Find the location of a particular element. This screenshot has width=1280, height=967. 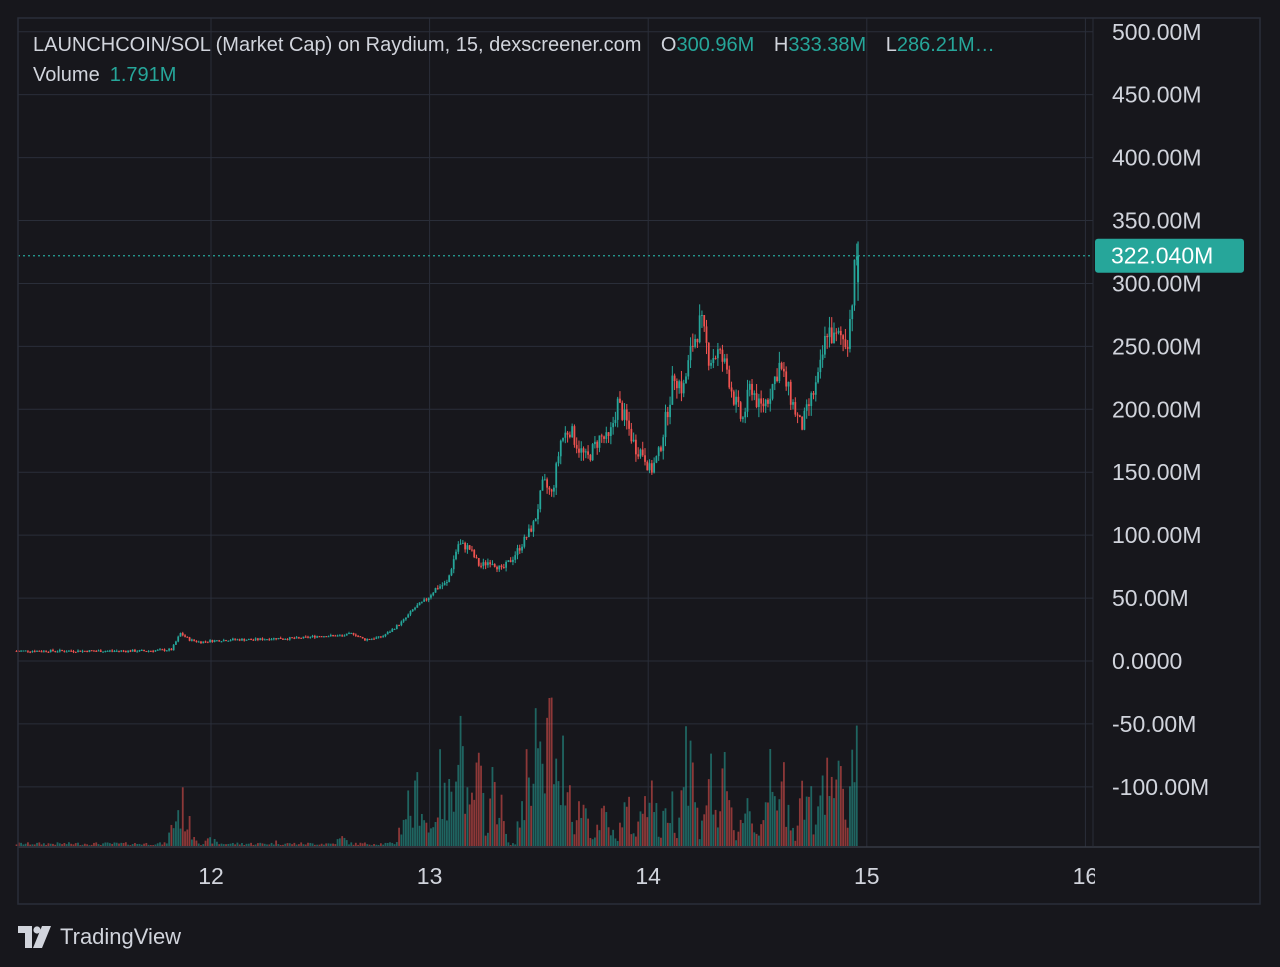

price-axis-tick-label: 200.00M is located at coordinates (1157, 409).